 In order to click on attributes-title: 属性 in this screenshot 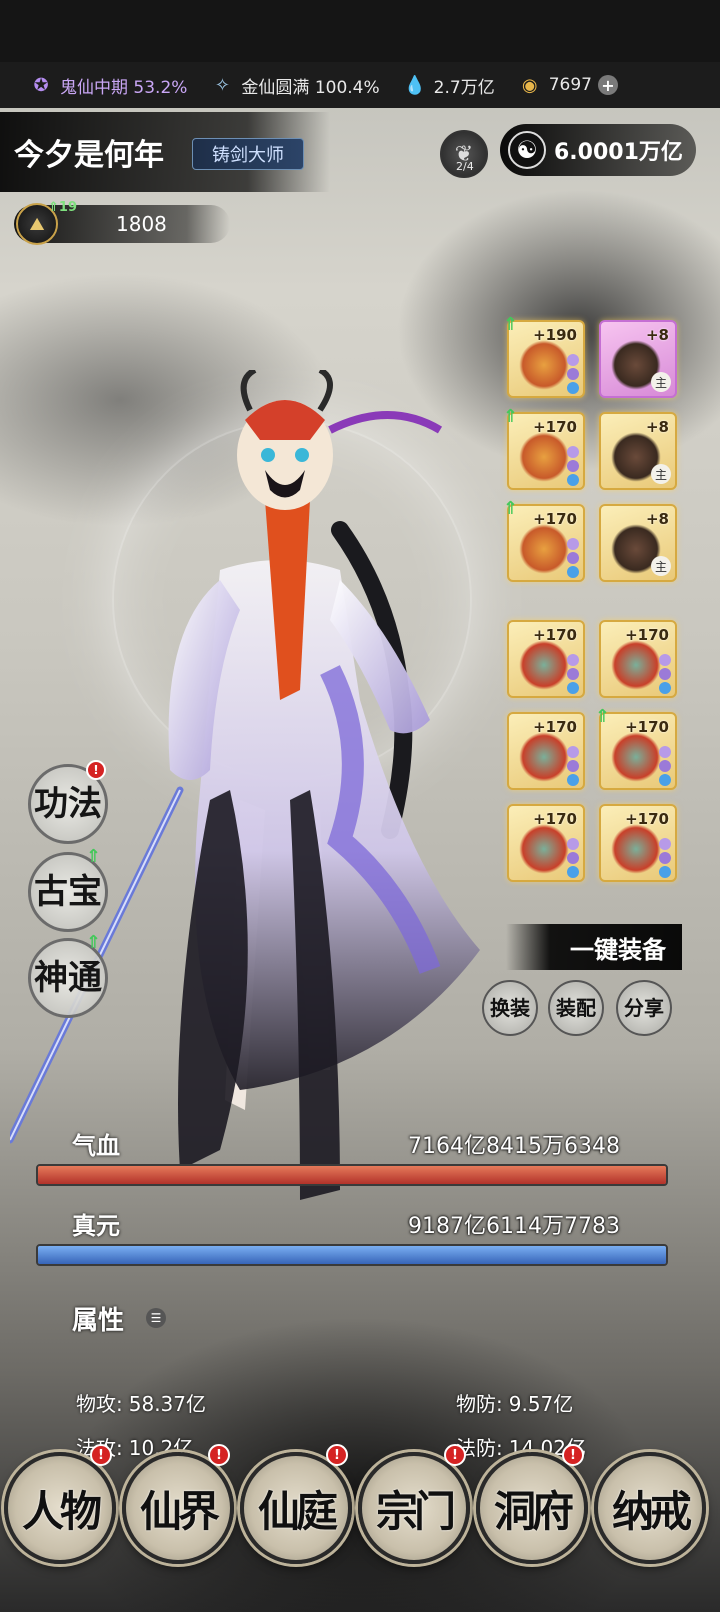, I will do `click(98, 1321)`.